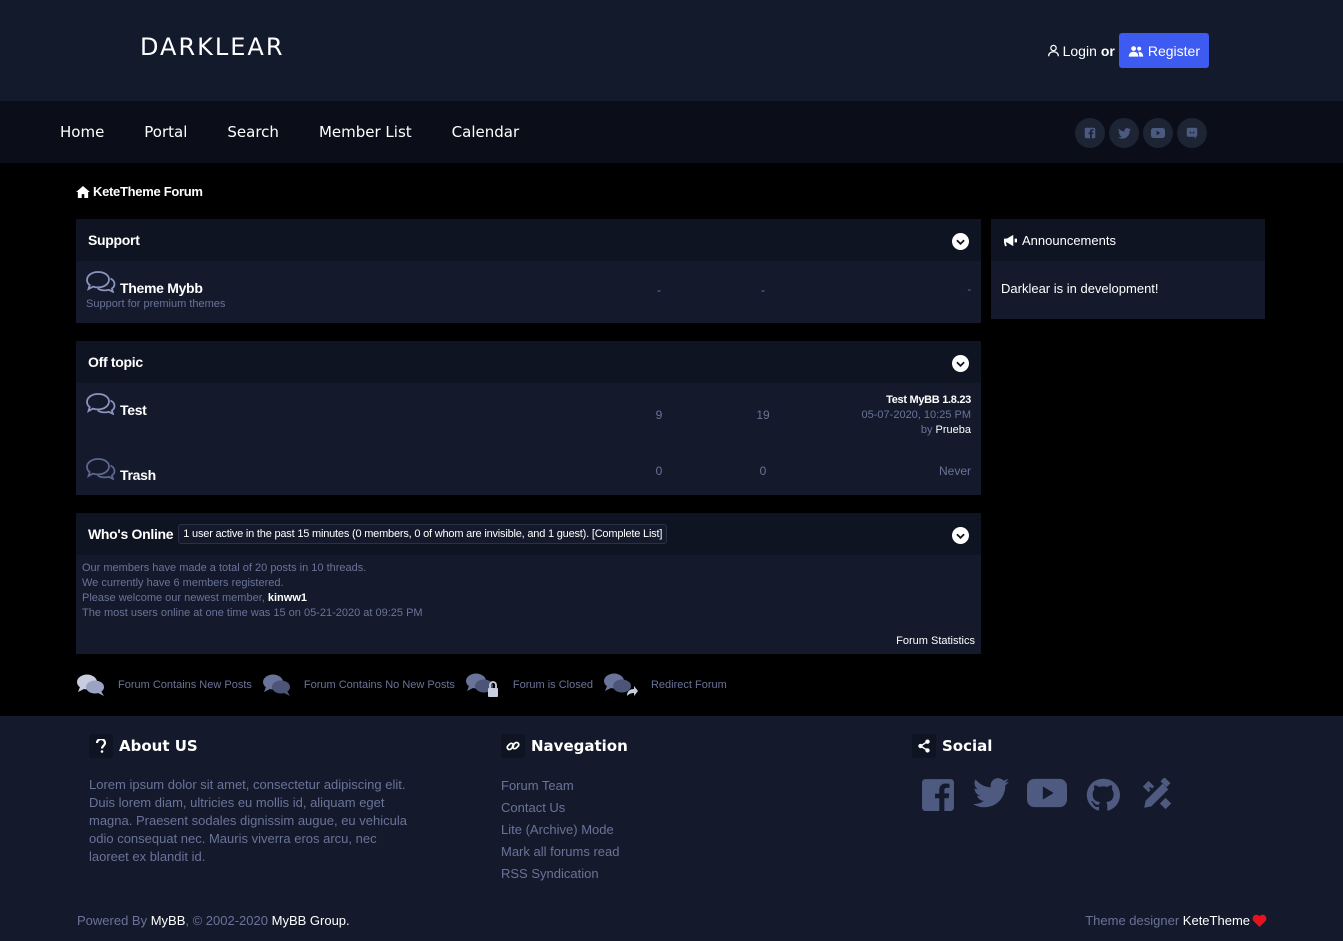 The image size is (1343, 941). I want to click on category-title: Off topic, so click(115, 362).